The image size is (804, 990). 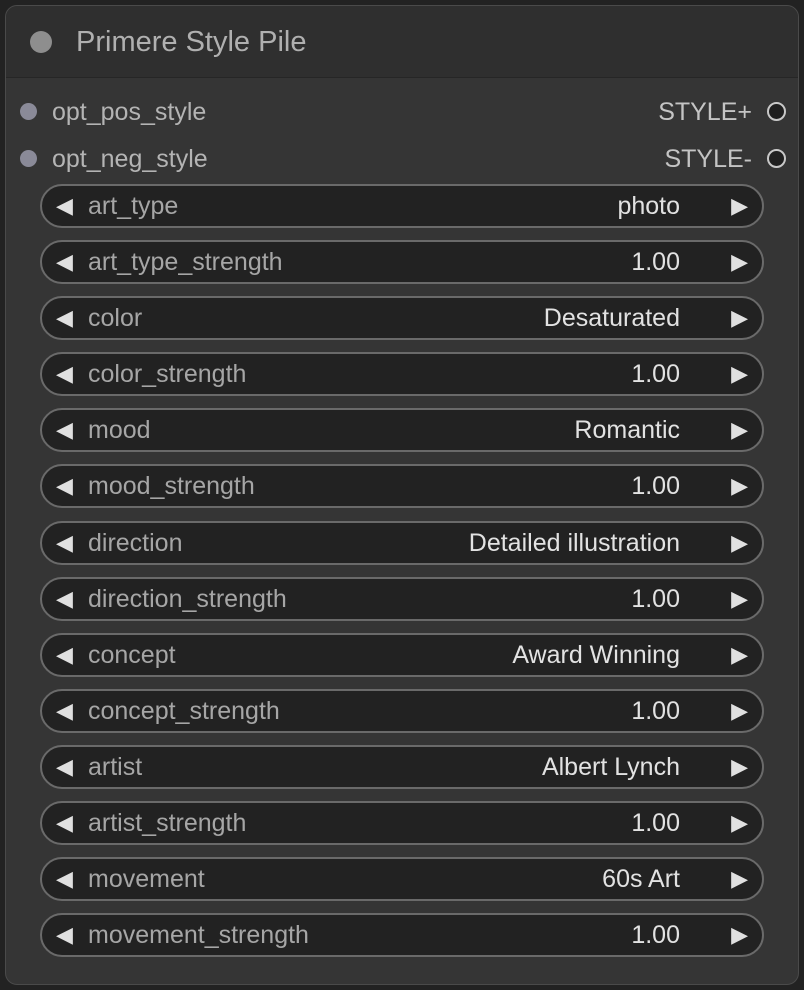 I want to click on widget-value: Albert Lynch, so click(x=611, y=767).